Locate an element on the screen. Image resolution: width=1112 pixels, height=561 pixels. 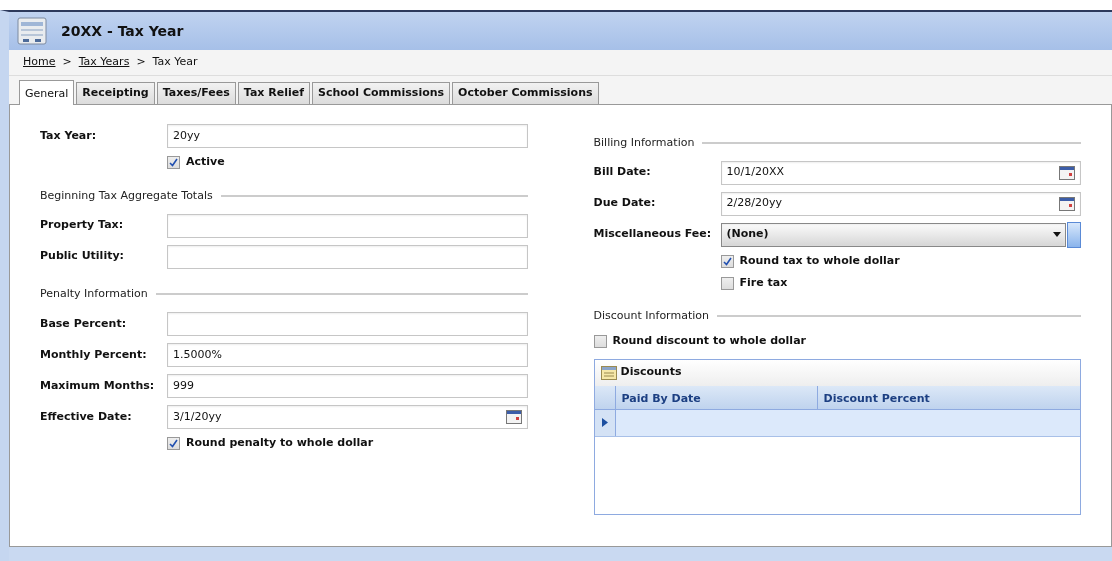
field-label: Tax Year: is located at coordinates (69, 135).